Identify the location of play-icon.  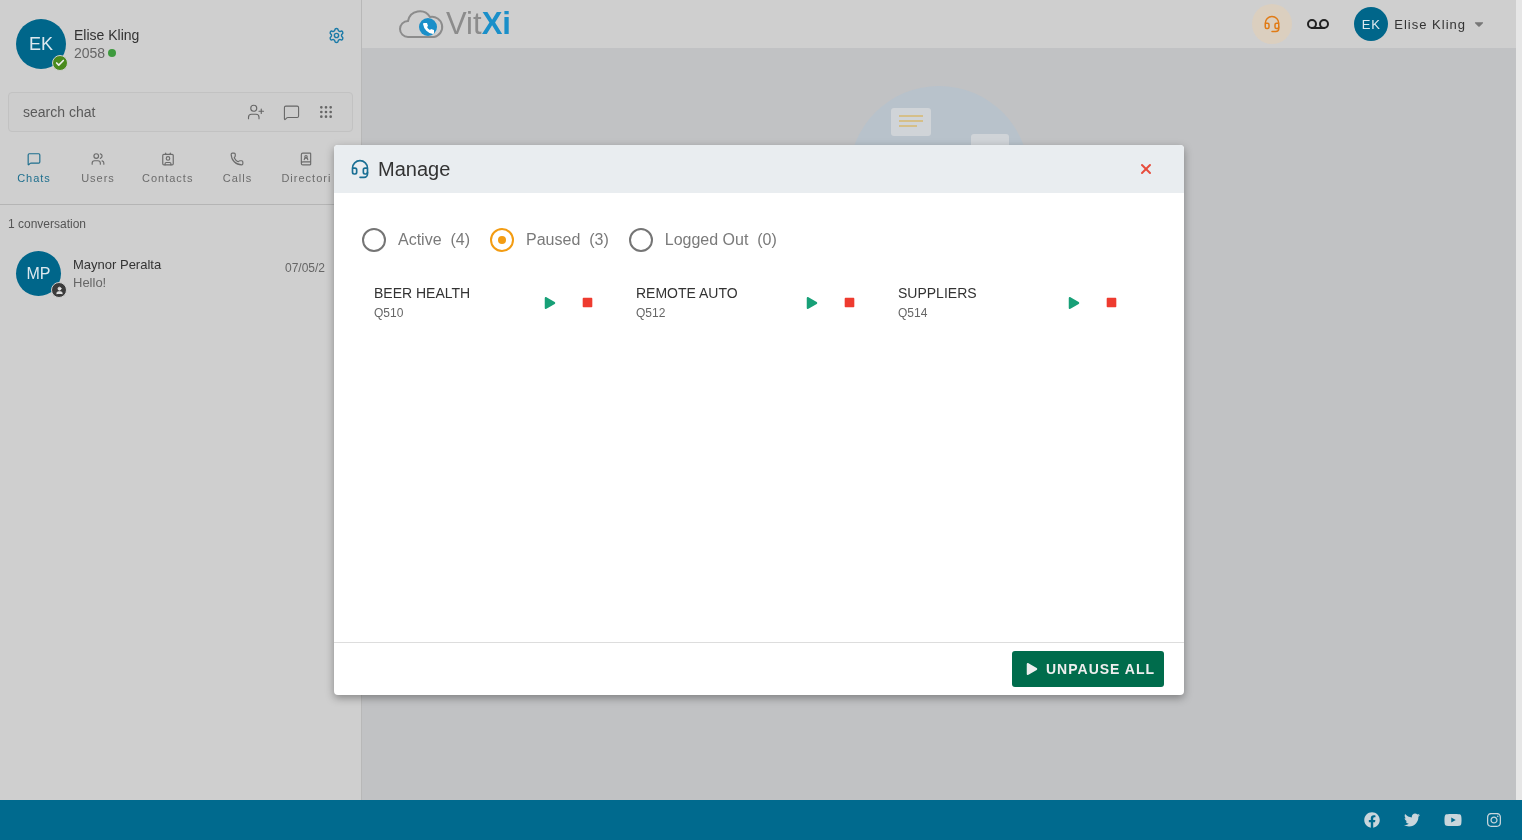
(1032, 669).